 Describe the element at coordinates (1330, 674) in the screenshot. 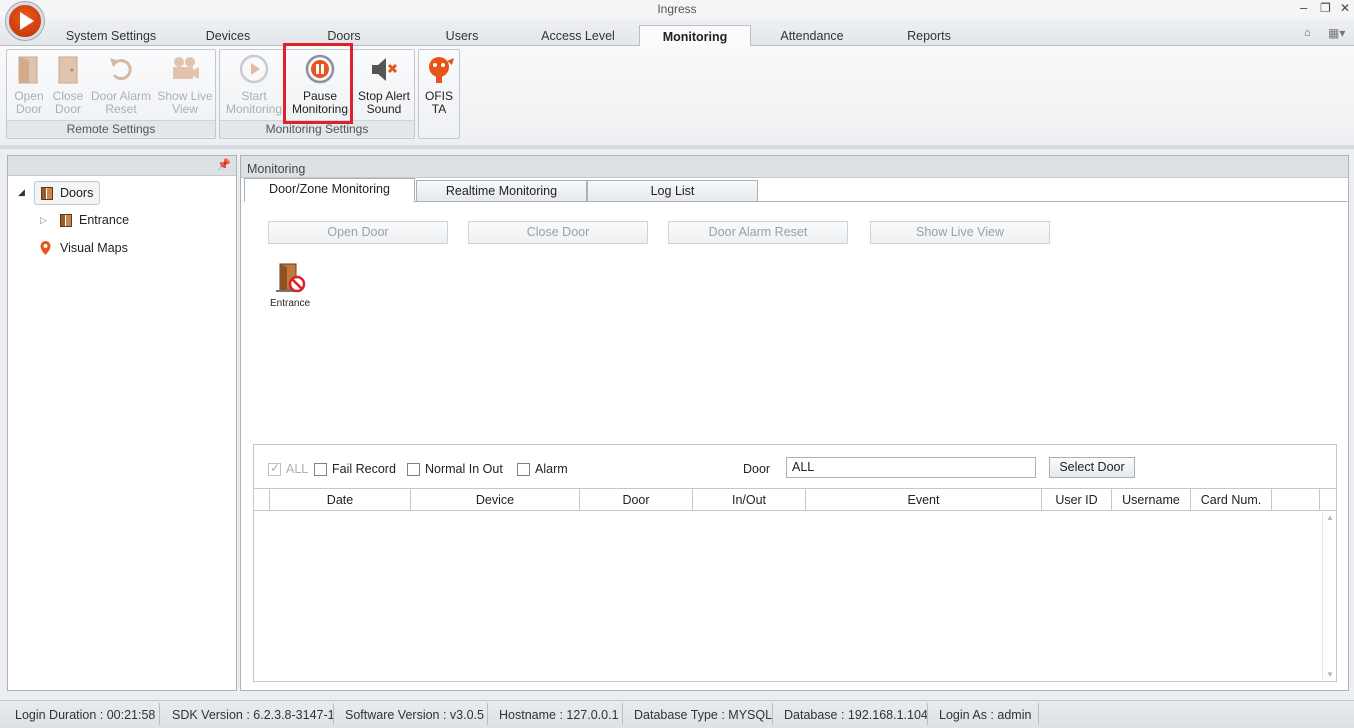

I see `scroll-down-icon: ▼` at that location.